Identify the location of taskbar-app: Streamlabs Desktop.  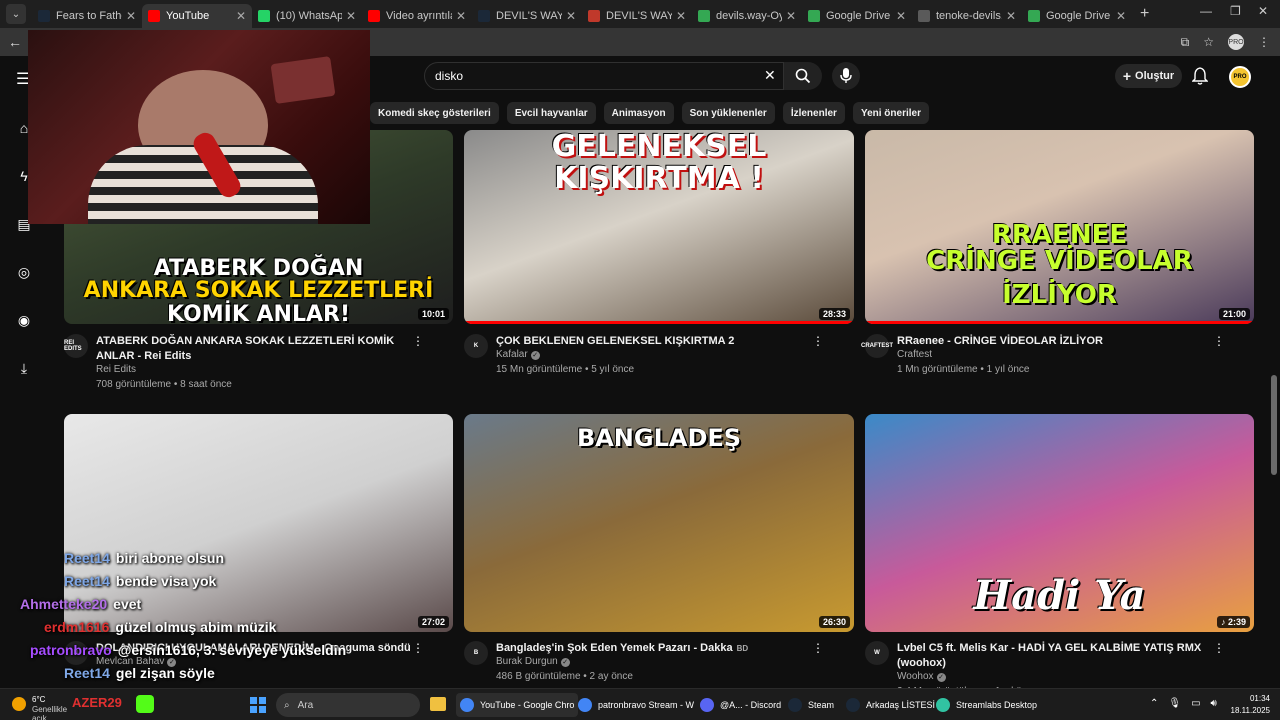
(986, 705).